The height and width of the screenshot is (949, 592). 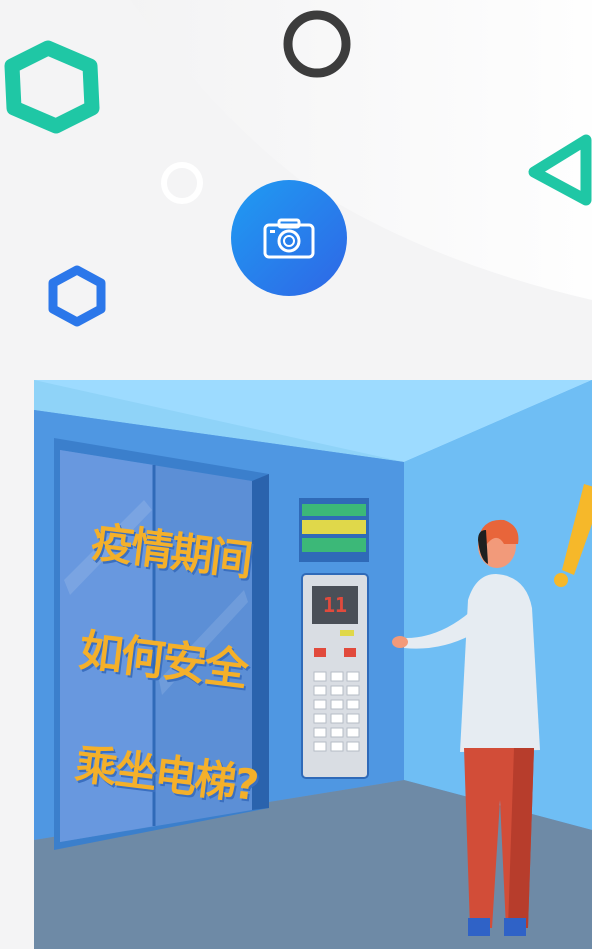 I want to click on camera-button, so click(x=289, y=238).